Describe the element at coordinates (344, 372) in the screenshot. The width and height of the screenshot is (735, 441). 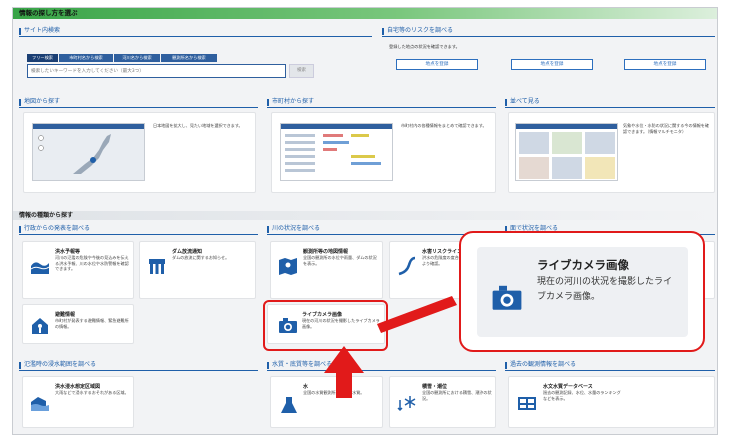
I see `up-arrow-icon` at that location.